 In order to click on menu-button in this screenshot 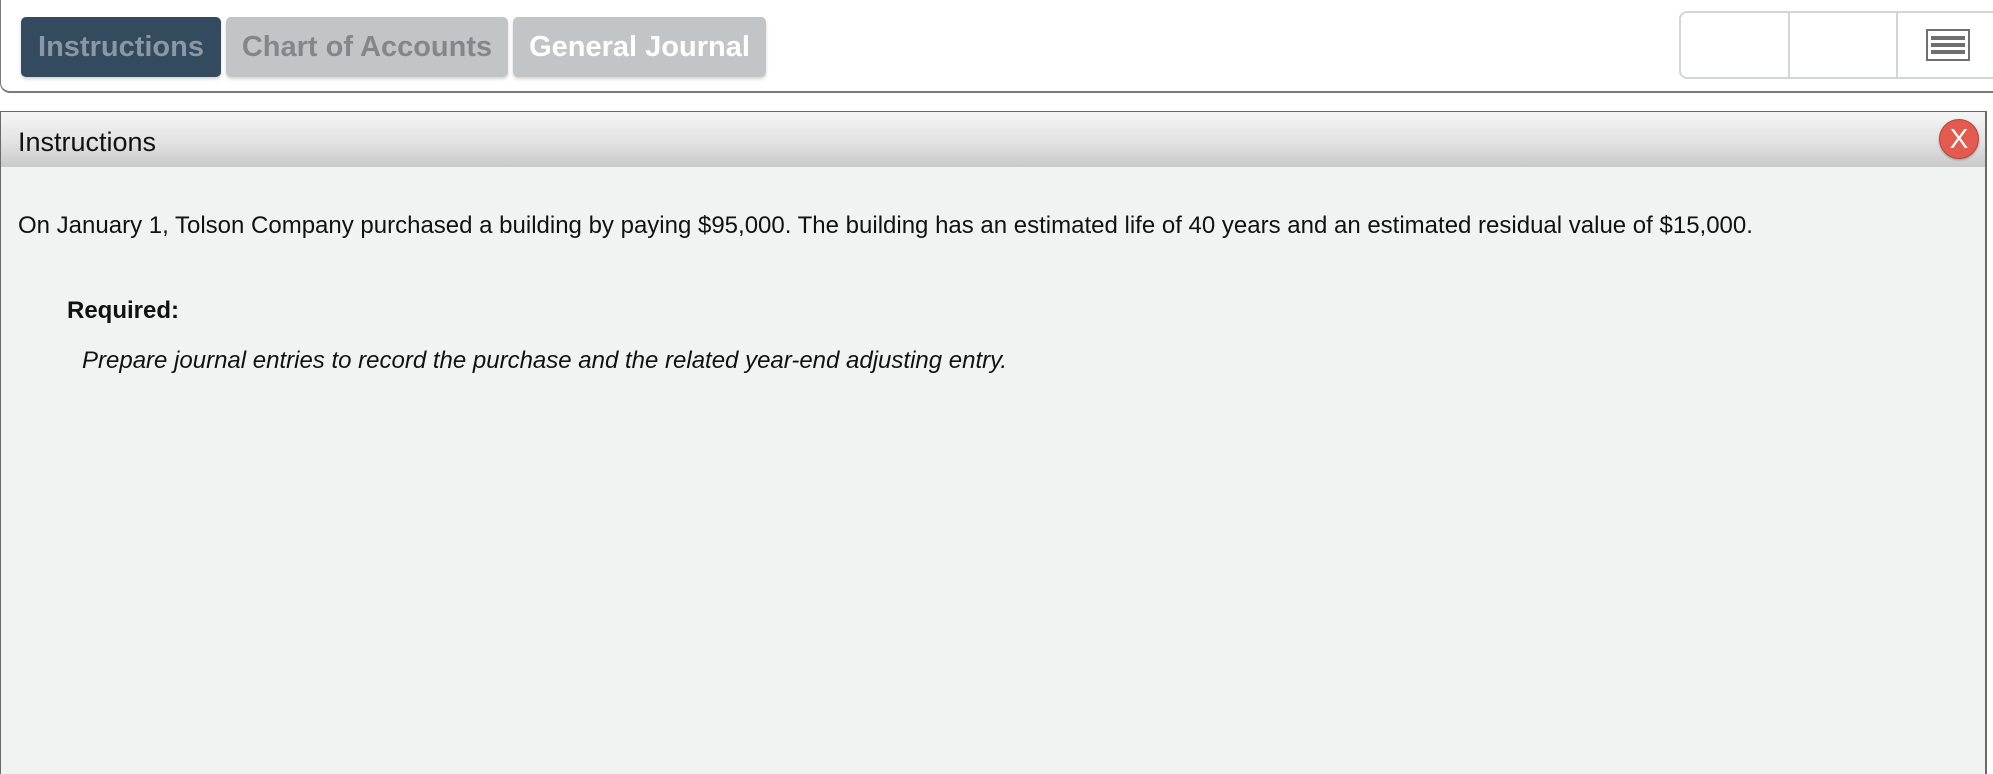, I will do `click(1945, 45)`.